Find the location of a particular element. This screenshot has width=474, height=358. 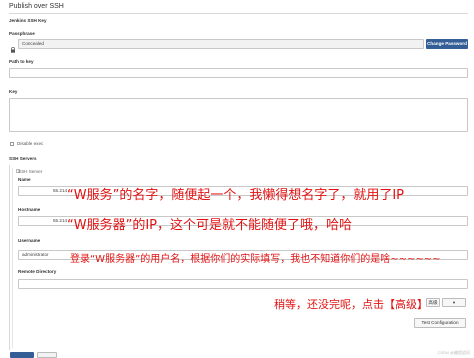

advanced-dropdown-button: ▾ is located at coordinates (454, 302).